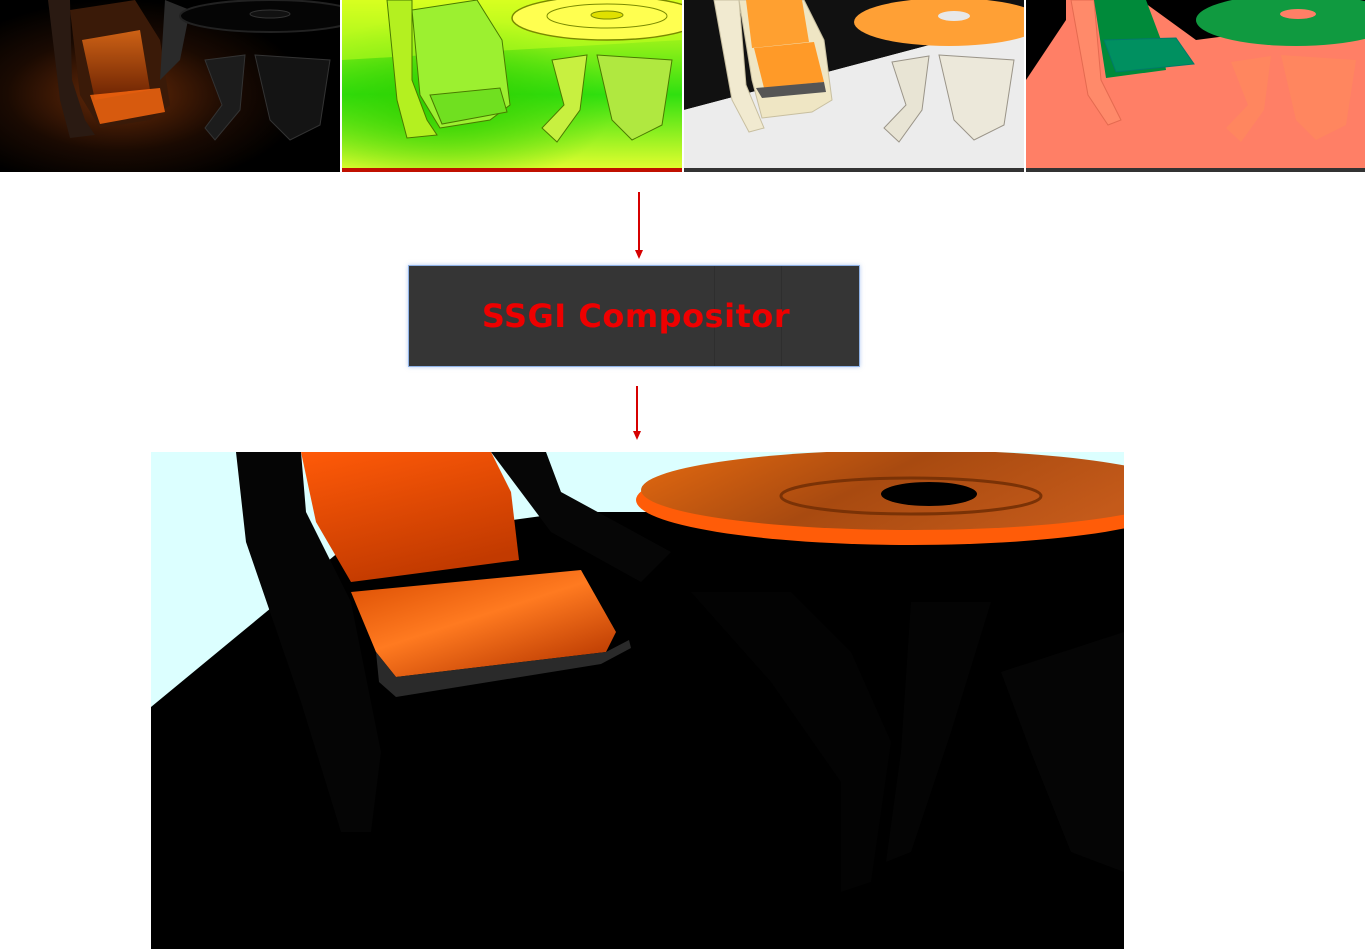 This screenshot has height=949, width=1365. What do you see at coordinates (170, 86) in the screenshot?
I see `input-pass-indirect-lighting` at bounding box center [170, 86].